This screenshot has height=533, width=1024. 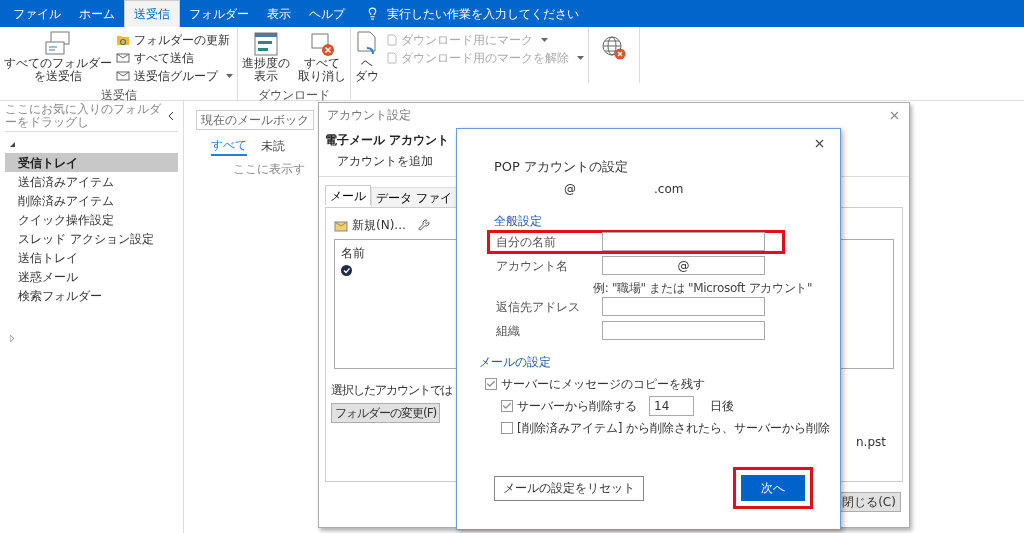 I want to click on field-label: 返信先アドレス, so click(x=538, y=307).